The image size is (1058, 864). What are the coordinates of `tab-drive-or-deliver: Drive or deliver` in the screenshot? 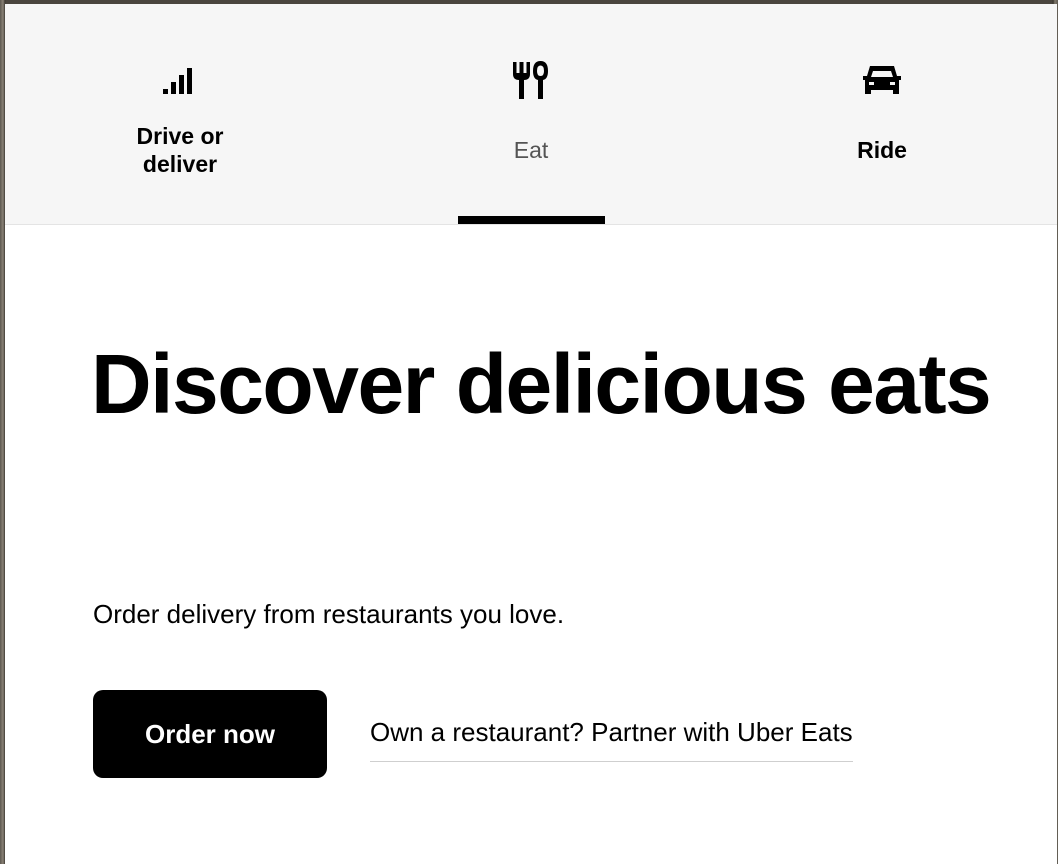 It's located at (180, 114).